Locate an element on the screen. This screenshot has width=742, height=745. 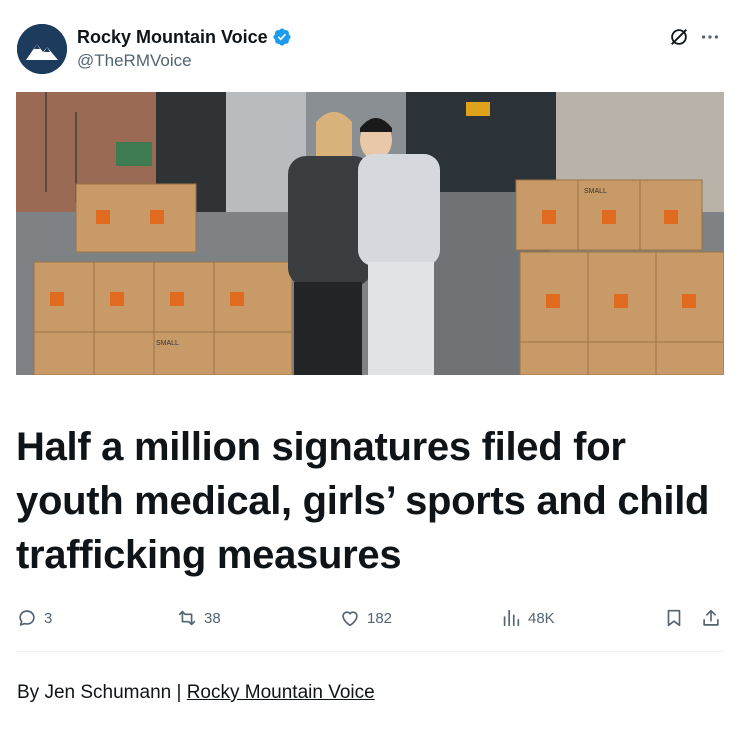
views-button: 48K is located at coordinates (527, 618).